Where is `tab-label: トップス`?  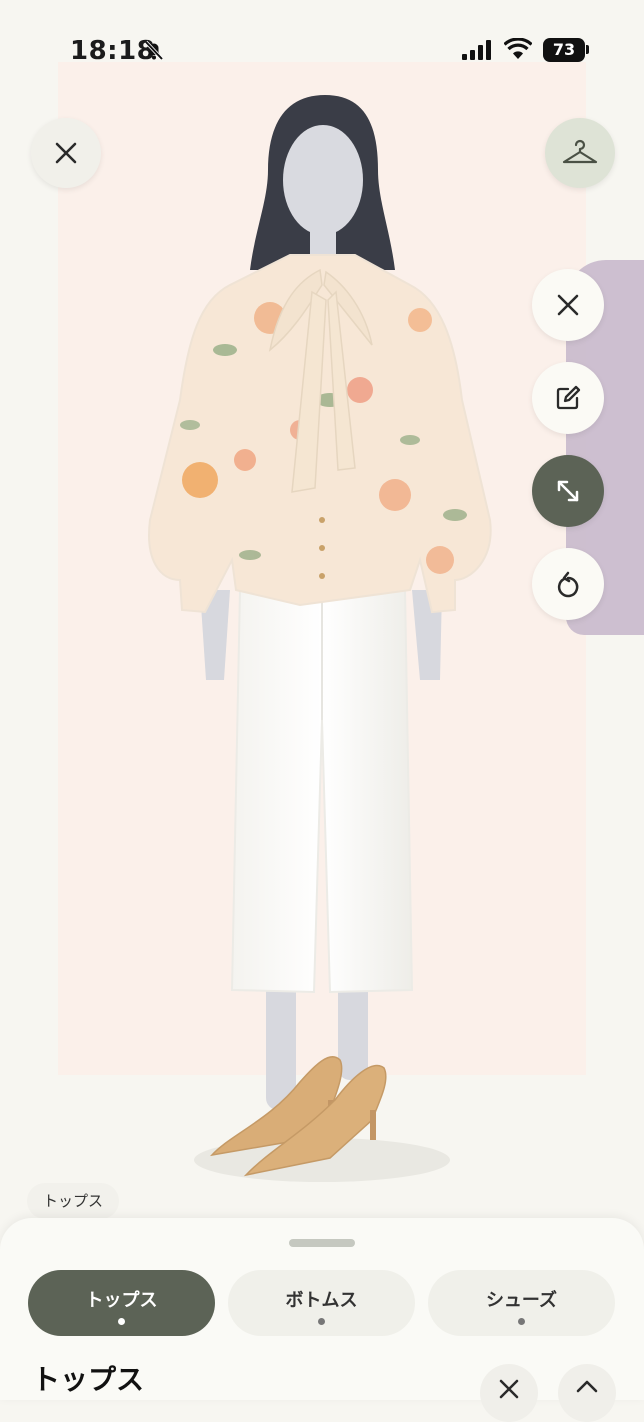
tab-label: トップス is located at coordinates (121, 1300).